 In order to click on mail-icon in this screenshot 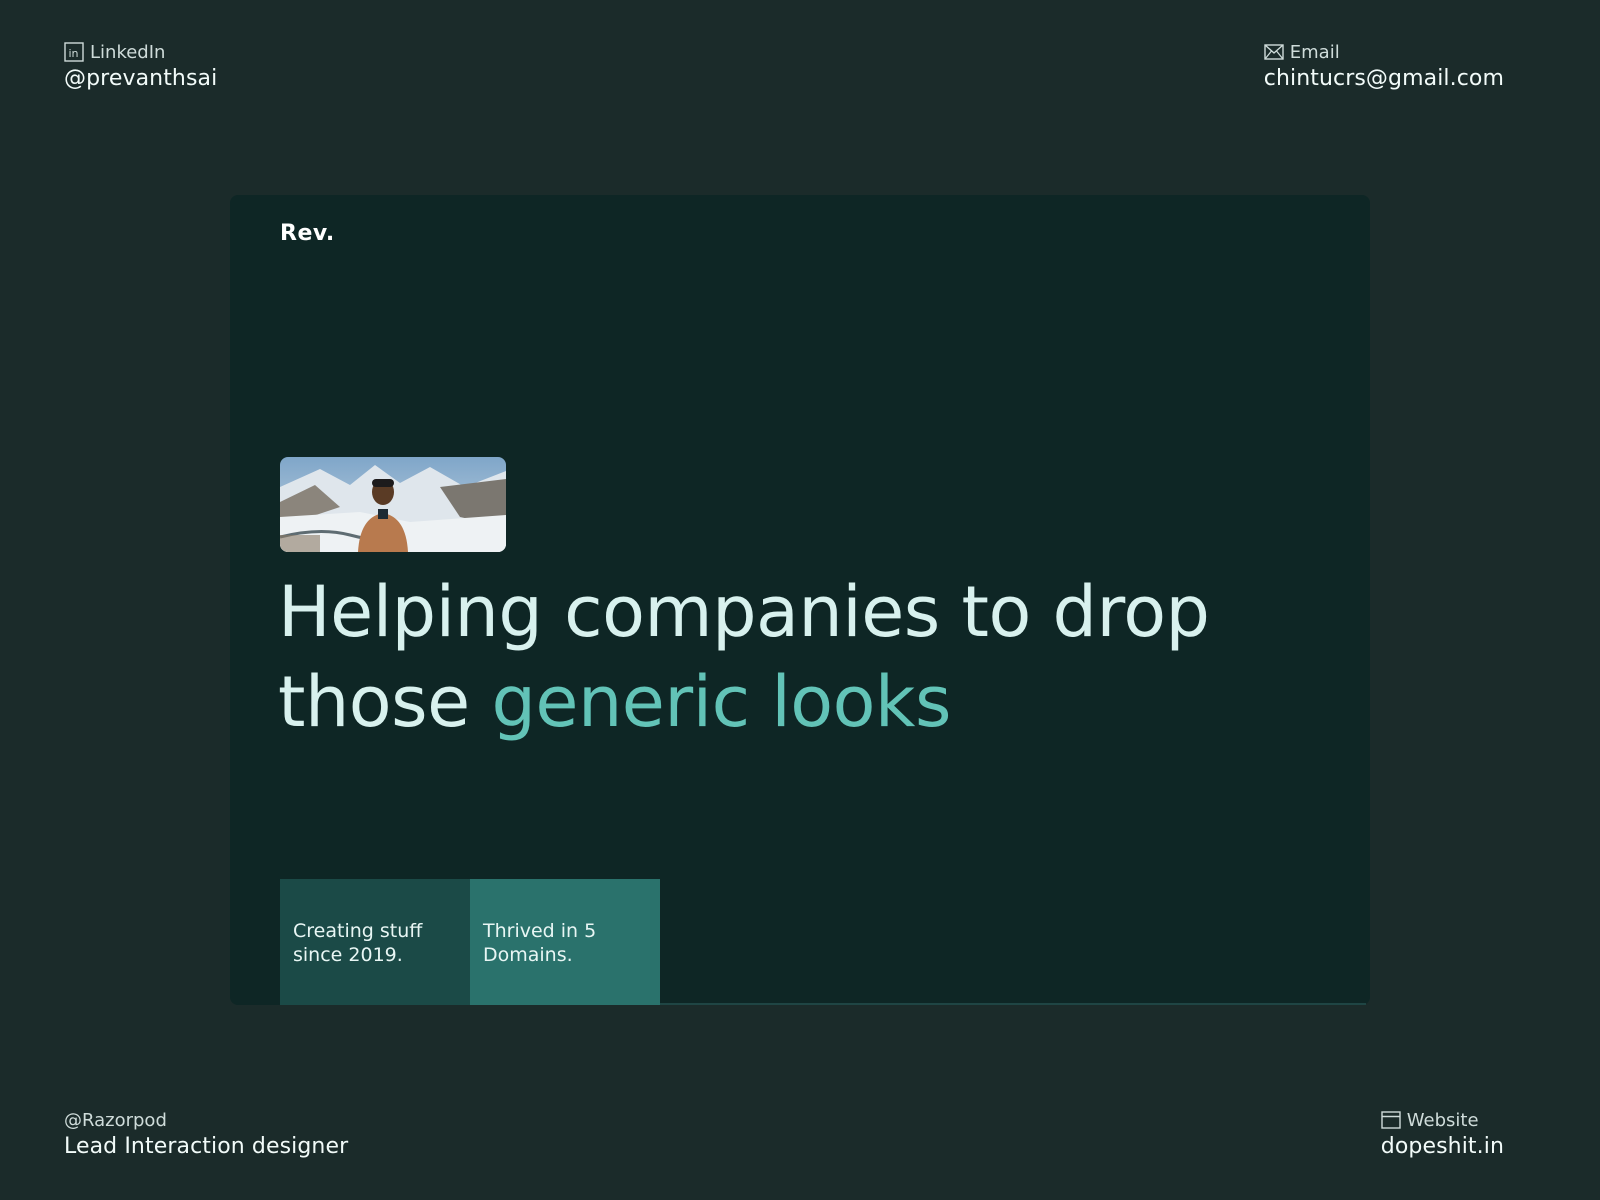, I will do `click(1274, 52)`.